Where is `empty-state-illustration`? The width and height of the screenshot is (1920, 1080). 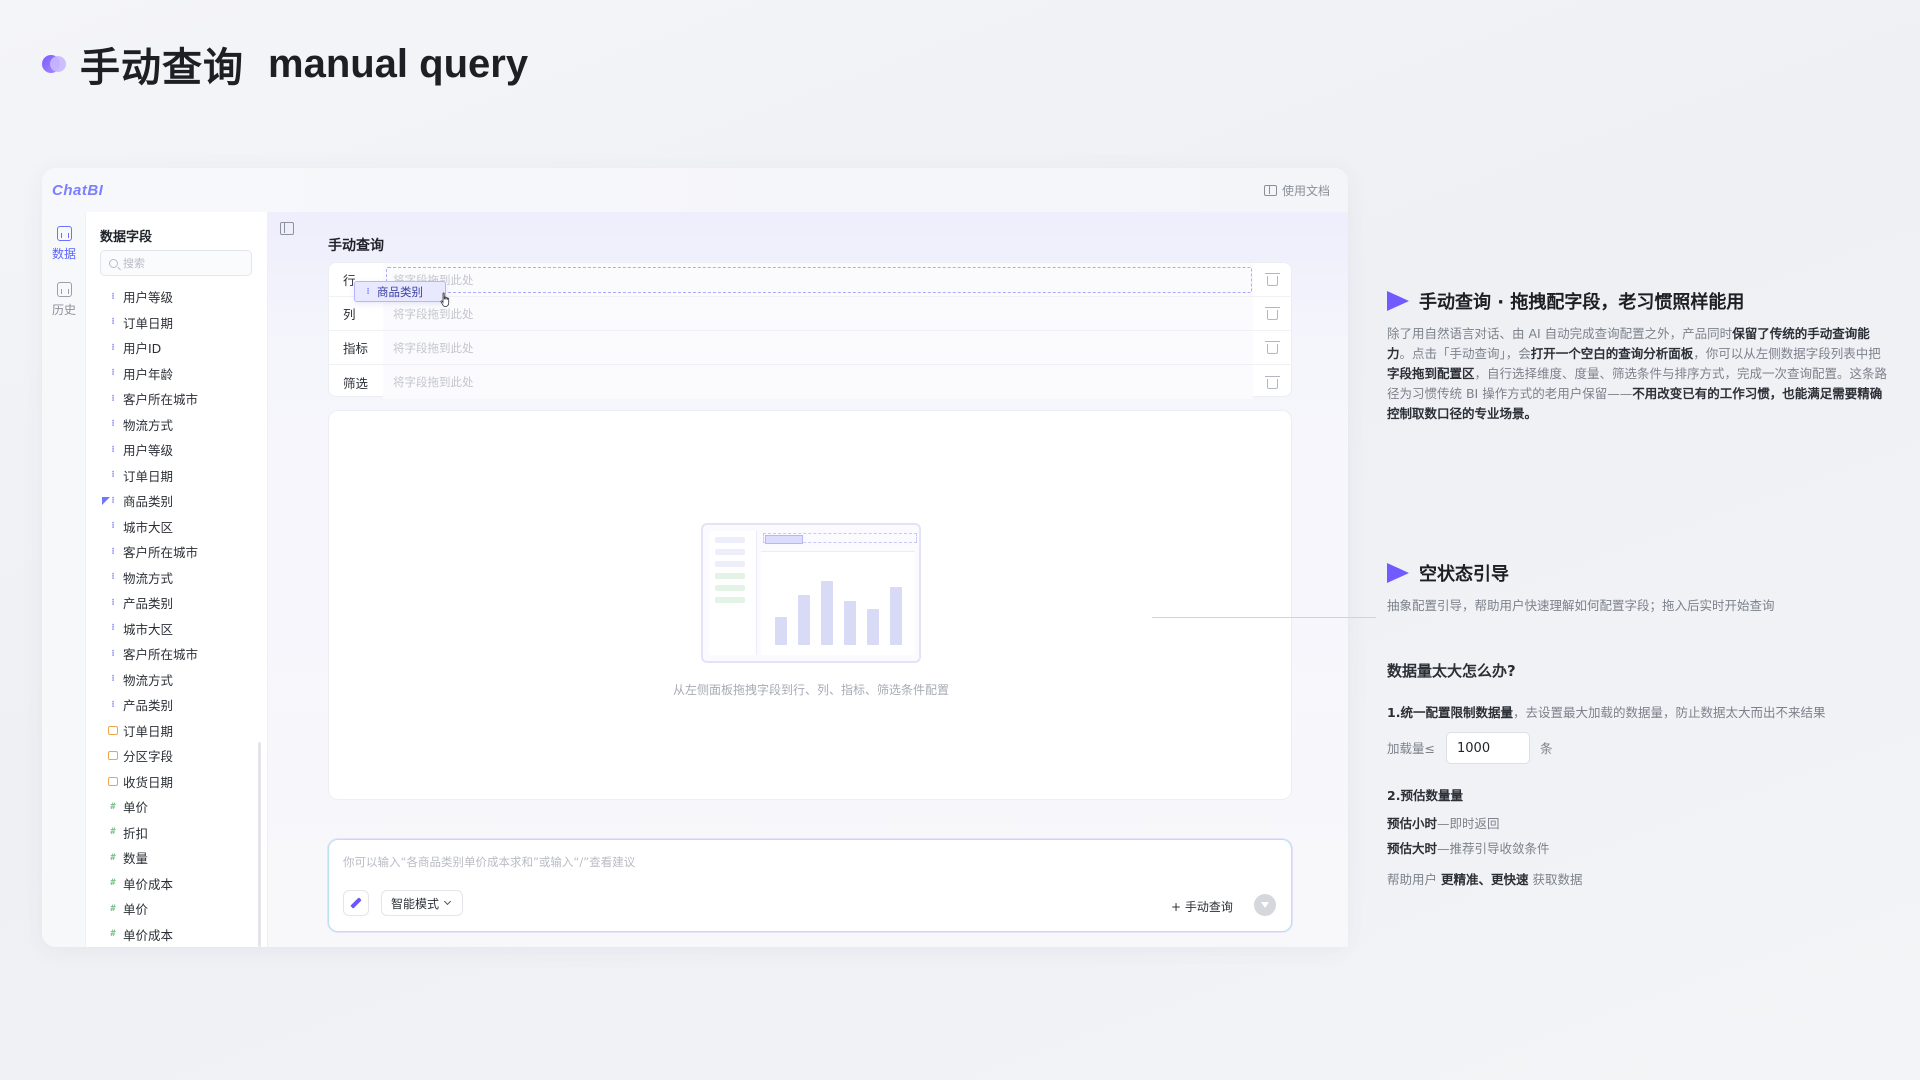 empty-state-illustration is located at coordinates (811, 593).